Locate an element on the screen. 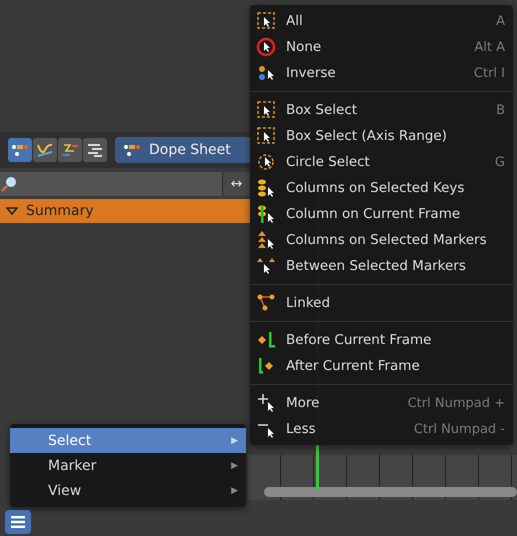 This screenshot has height=536, width=517. menu-item: Column on Current Frame is located at coordinates (381, 214).